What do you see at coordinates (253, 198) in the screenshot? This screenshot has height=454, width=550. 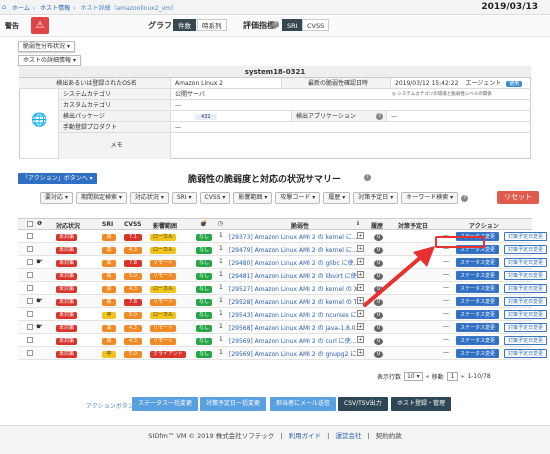 I see `filter-button: 影響範囲 ▾` at bounding box center [253, 198].